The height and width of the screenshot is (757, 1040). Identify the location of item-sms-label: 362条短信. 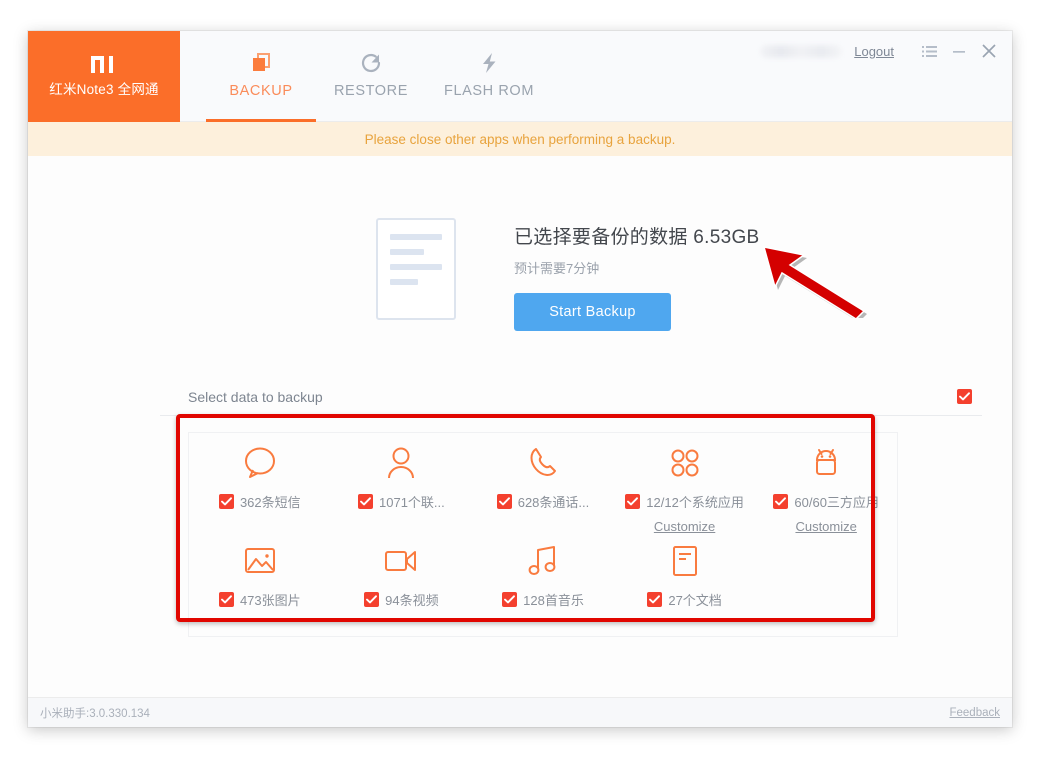
(270, 502).